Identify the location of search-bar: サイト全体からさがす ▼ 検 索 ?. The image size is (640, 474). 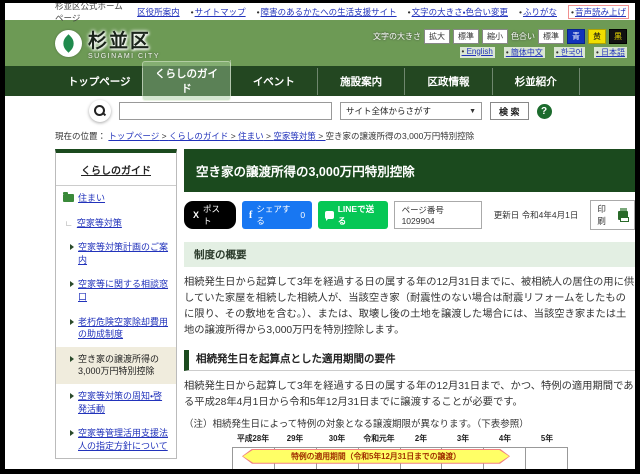
(320, 111).